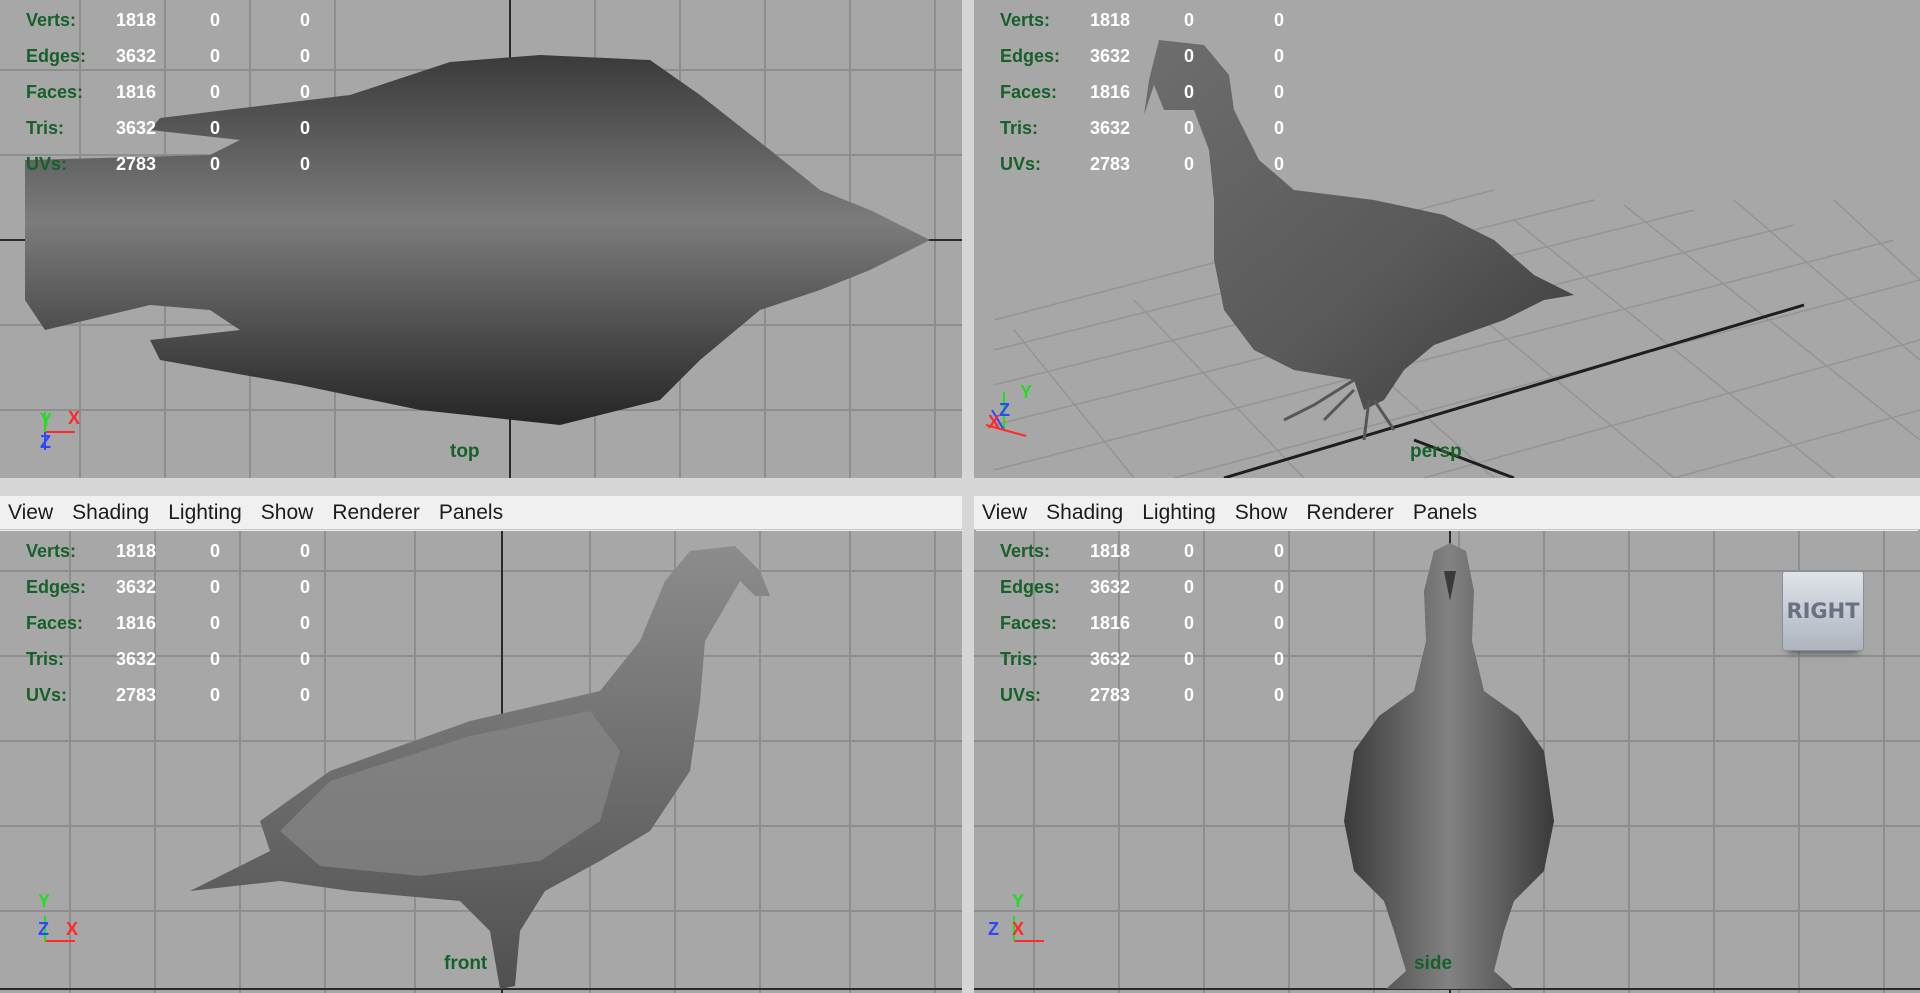  Describe the element at coordinates (1823, 611) in the screenshot. I see `viewcube: RIGHT` at that location.